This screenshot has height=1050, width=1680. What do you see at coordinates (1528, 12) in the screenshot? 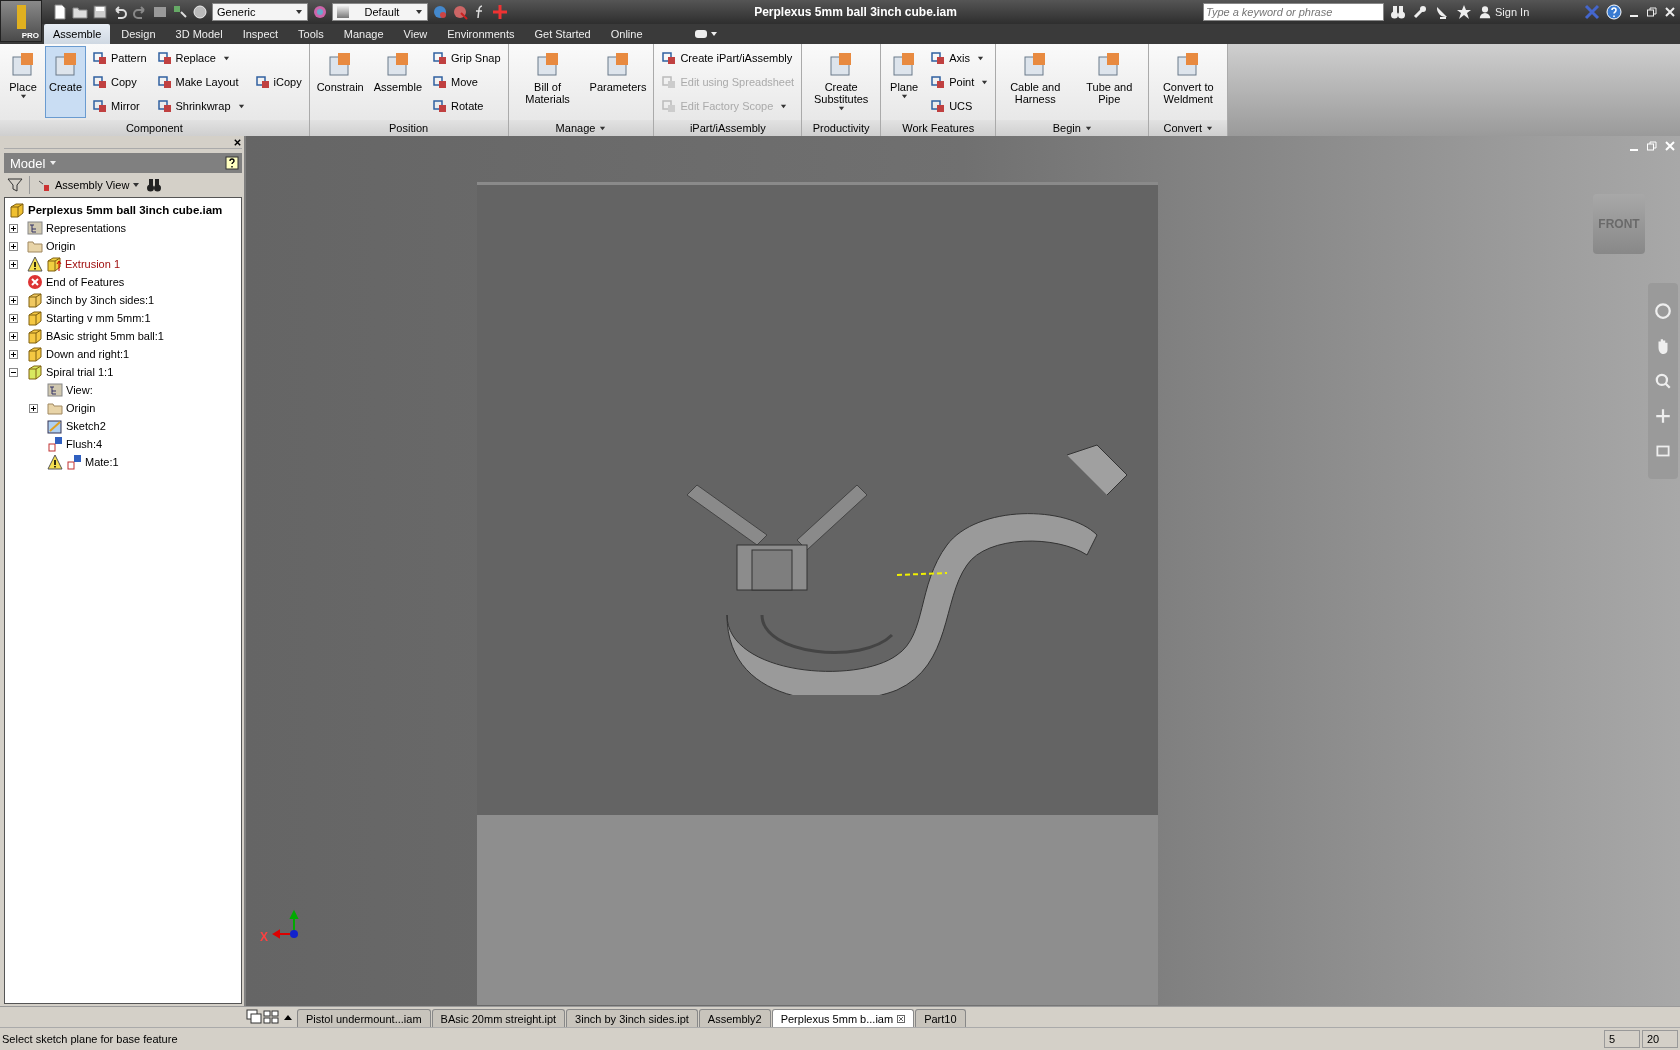
I see `sign-in-button: Sign In` at bounding box center [1528, 12].